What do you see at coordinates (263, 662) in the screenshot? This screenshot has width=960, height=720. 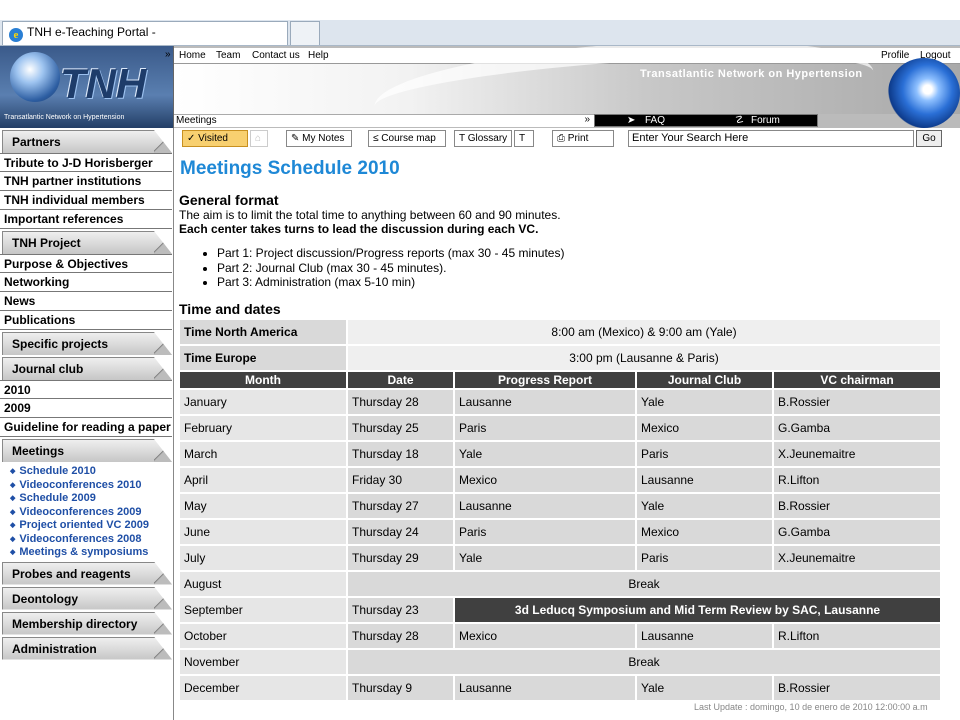 I see `table-cell: November` at bounding box center [263, 662].